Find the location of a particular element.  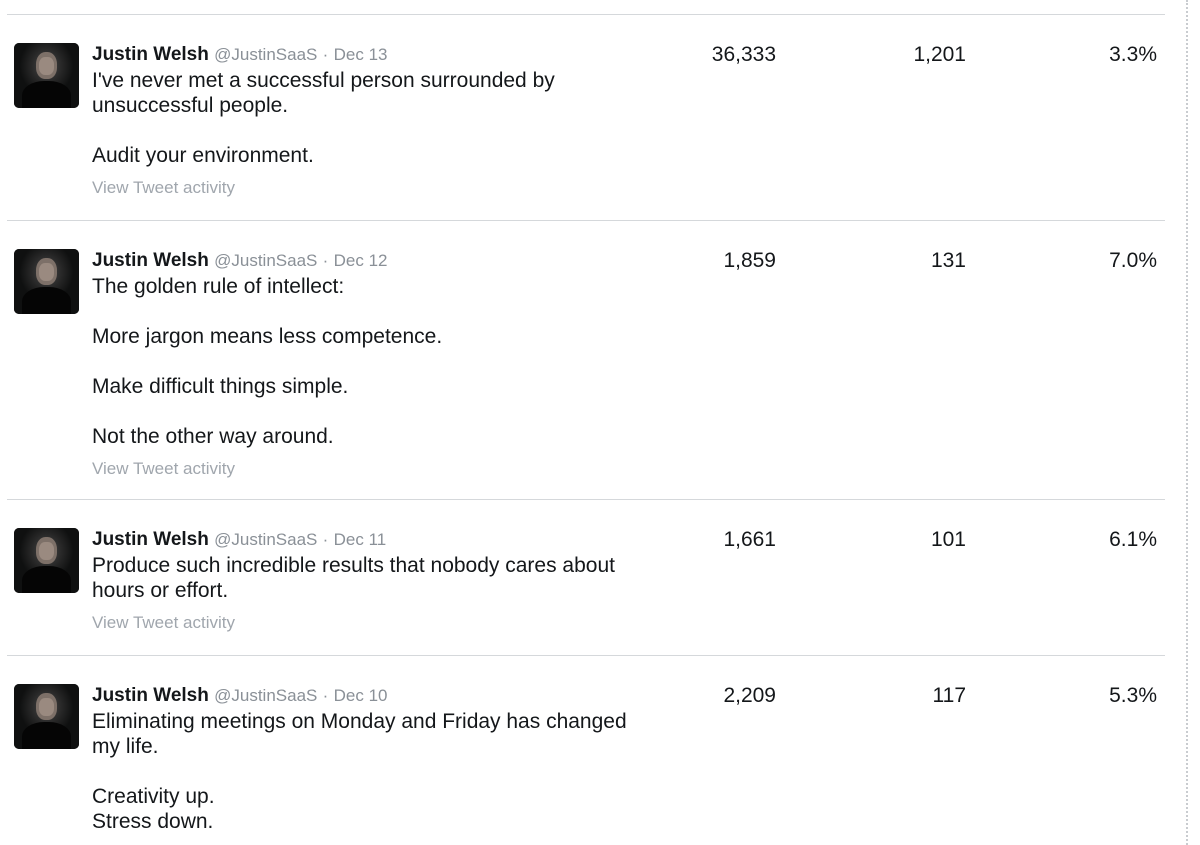

impressions-value: 36,333 is located at coordinates (743, 54).